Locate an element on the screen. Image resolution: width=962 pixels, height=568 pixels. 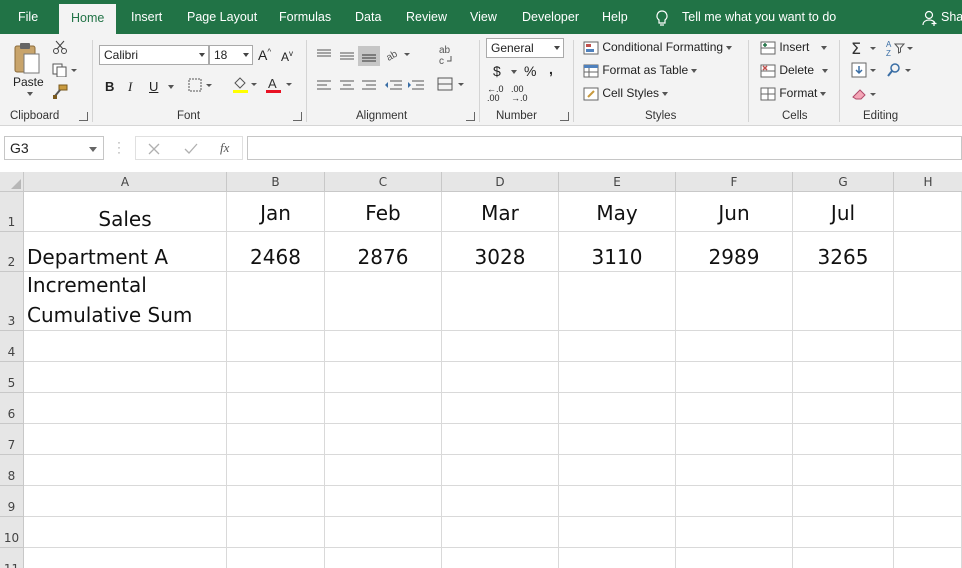
cell-d5 is located at coordinates (500, 377).